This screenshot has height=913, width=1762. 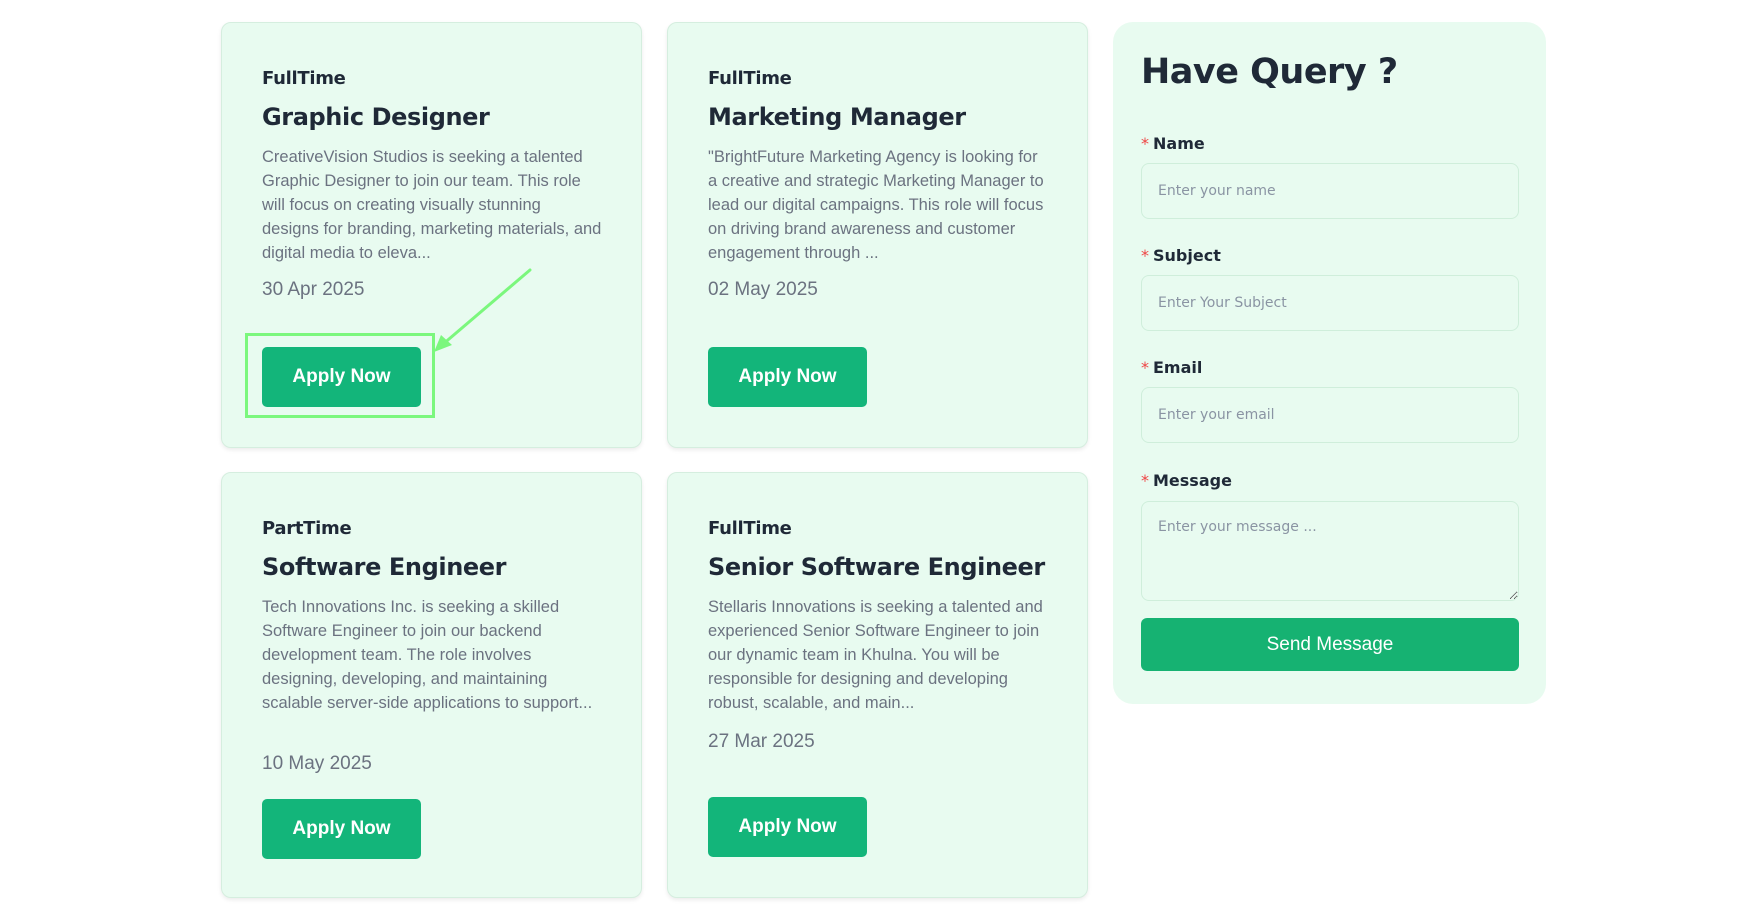 I want to click on message-label-text: Message, so click(x=1192, y=480).